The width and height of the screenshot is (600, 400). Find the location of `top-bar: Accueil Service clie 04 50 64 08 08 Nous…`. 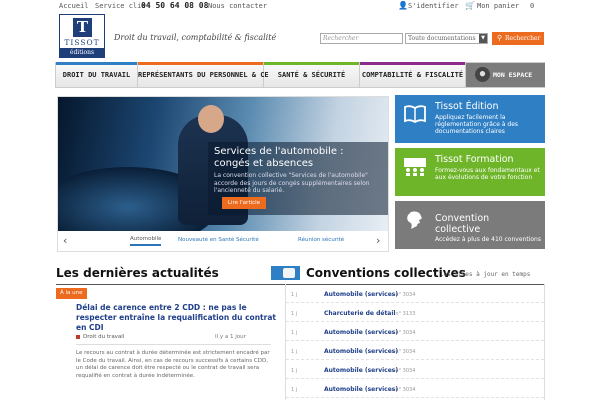

top-bar: Accueil Service clie 04 50 64 08 08 Nous… is located at coordinates (300, 7).